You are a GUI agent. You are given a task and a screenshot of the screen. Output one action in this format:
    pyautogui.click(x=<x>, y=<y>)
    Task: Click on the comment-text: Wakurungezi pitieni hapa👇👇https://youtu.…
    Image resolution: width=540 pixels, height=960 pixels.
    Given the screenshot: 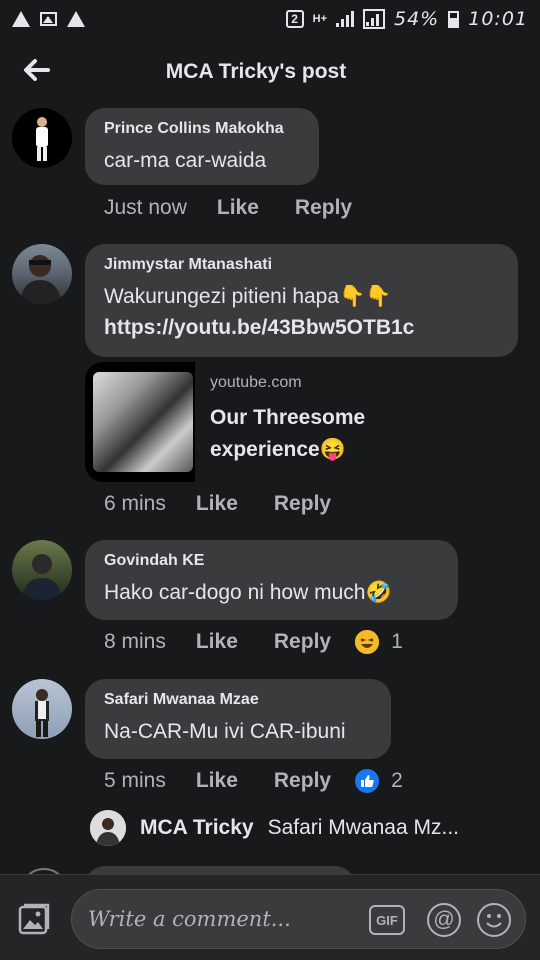 What is the action you would take?
    pyautogui.click(x=301, y=312)
    